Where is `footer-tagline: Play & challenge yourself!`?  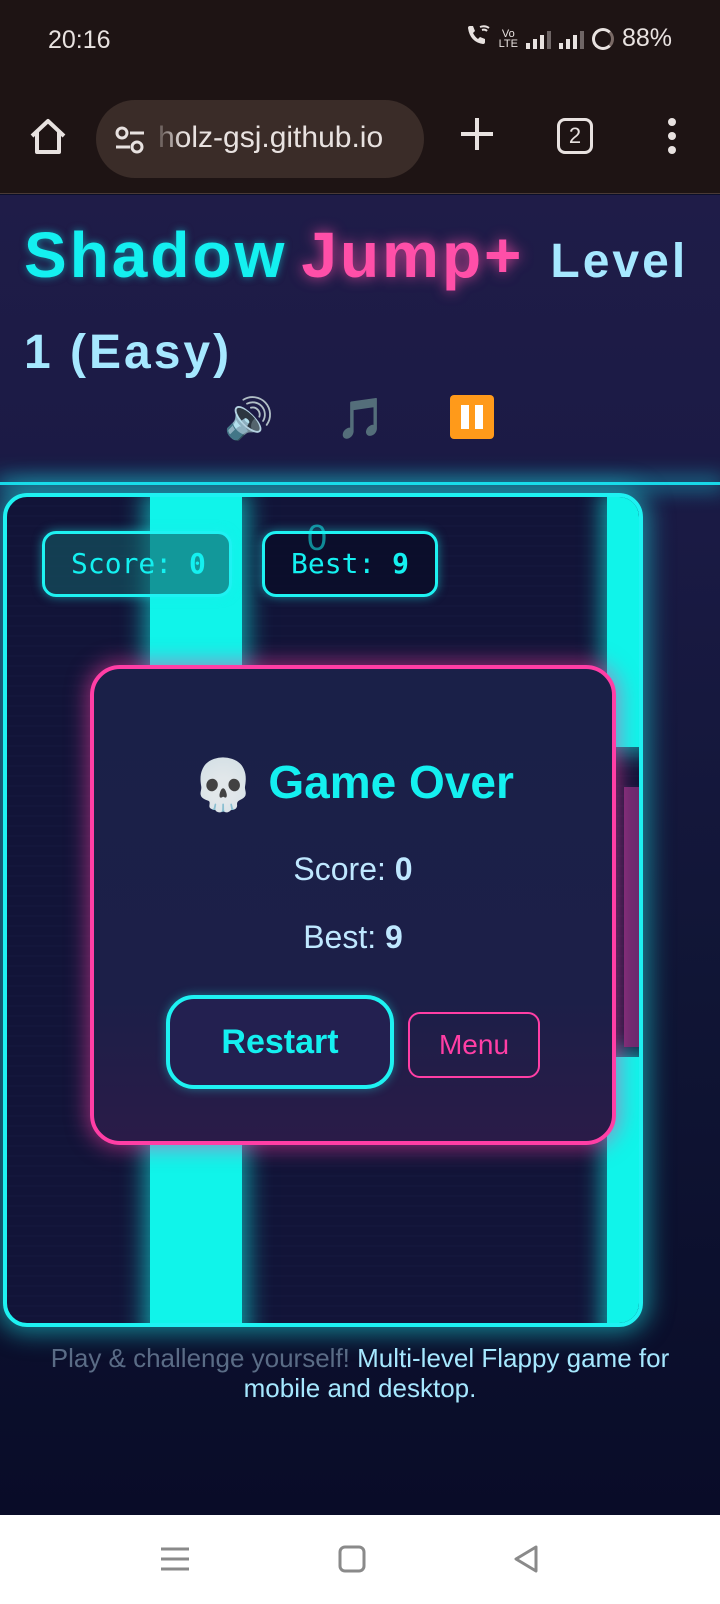 footer-tagline: Play & challenge yourself! is located at coordinates (200, 1358).